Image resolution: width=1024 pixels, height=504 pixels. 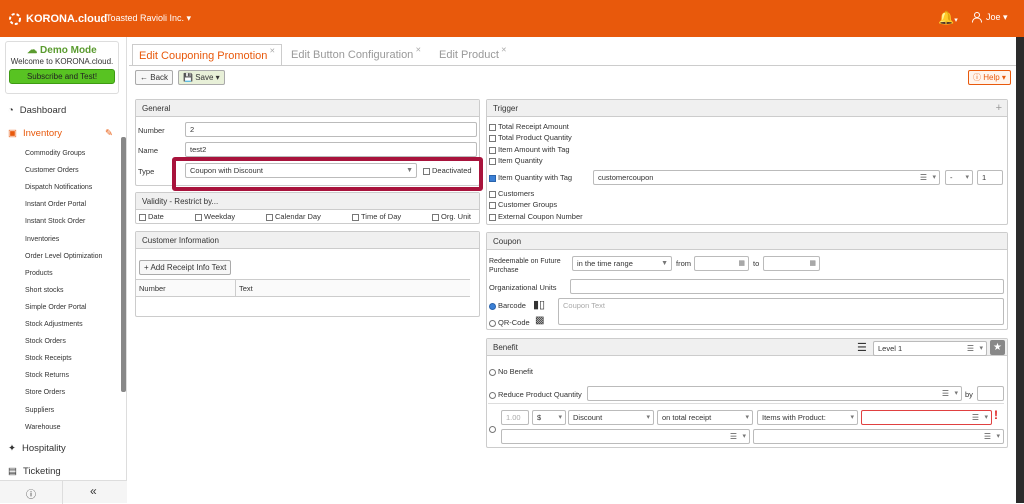 What do you see at coordinates (530, 137) in the screenshot?
I see `trigger-option: Total Product Quantity` at bounding box center [530, 137].